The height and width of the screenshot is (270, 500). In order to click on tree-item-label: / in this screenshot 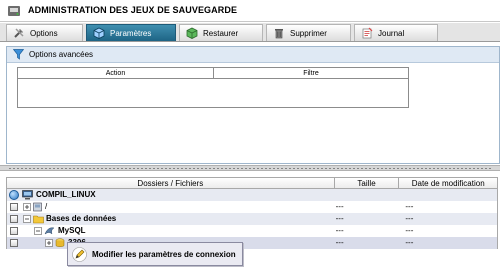, I will do `click(46, 206)`.